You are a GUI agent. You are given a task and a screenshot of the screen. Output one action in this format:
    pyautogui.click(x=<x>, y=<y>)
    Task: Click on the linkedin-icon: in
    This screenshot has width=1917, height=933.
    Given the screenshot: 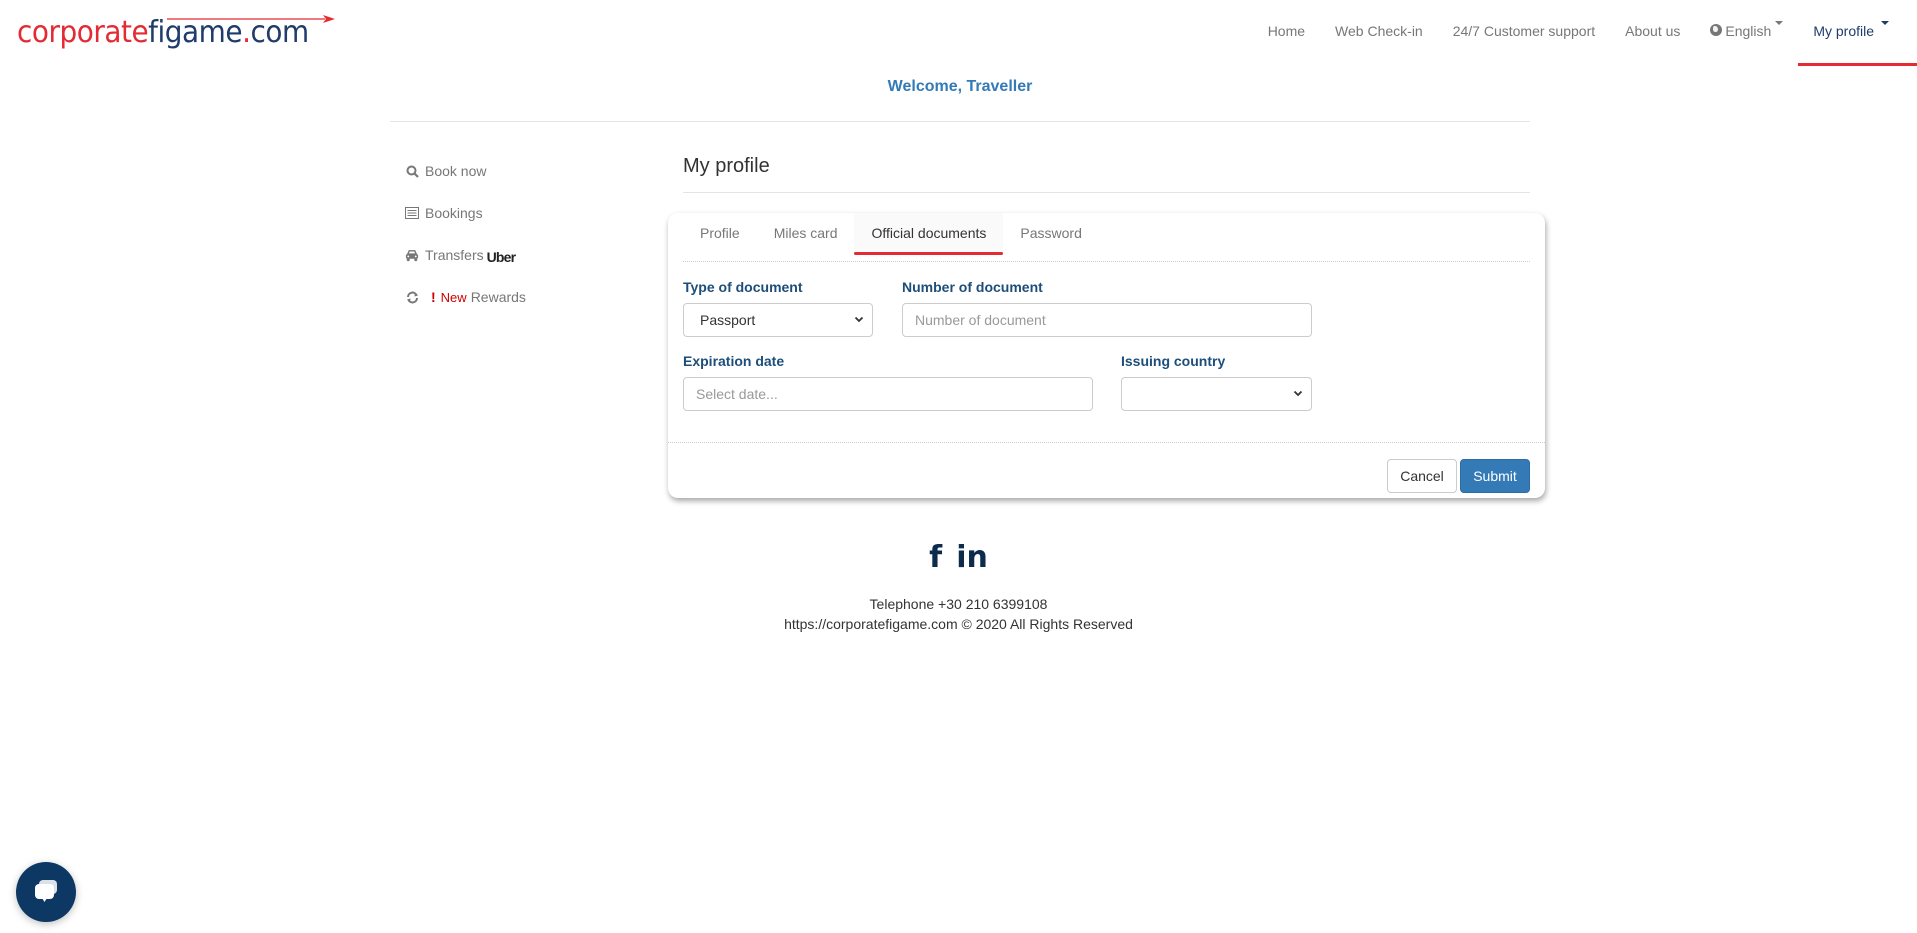 What is the action you would take?
    pyautogui.click(x=972, y=558)
    